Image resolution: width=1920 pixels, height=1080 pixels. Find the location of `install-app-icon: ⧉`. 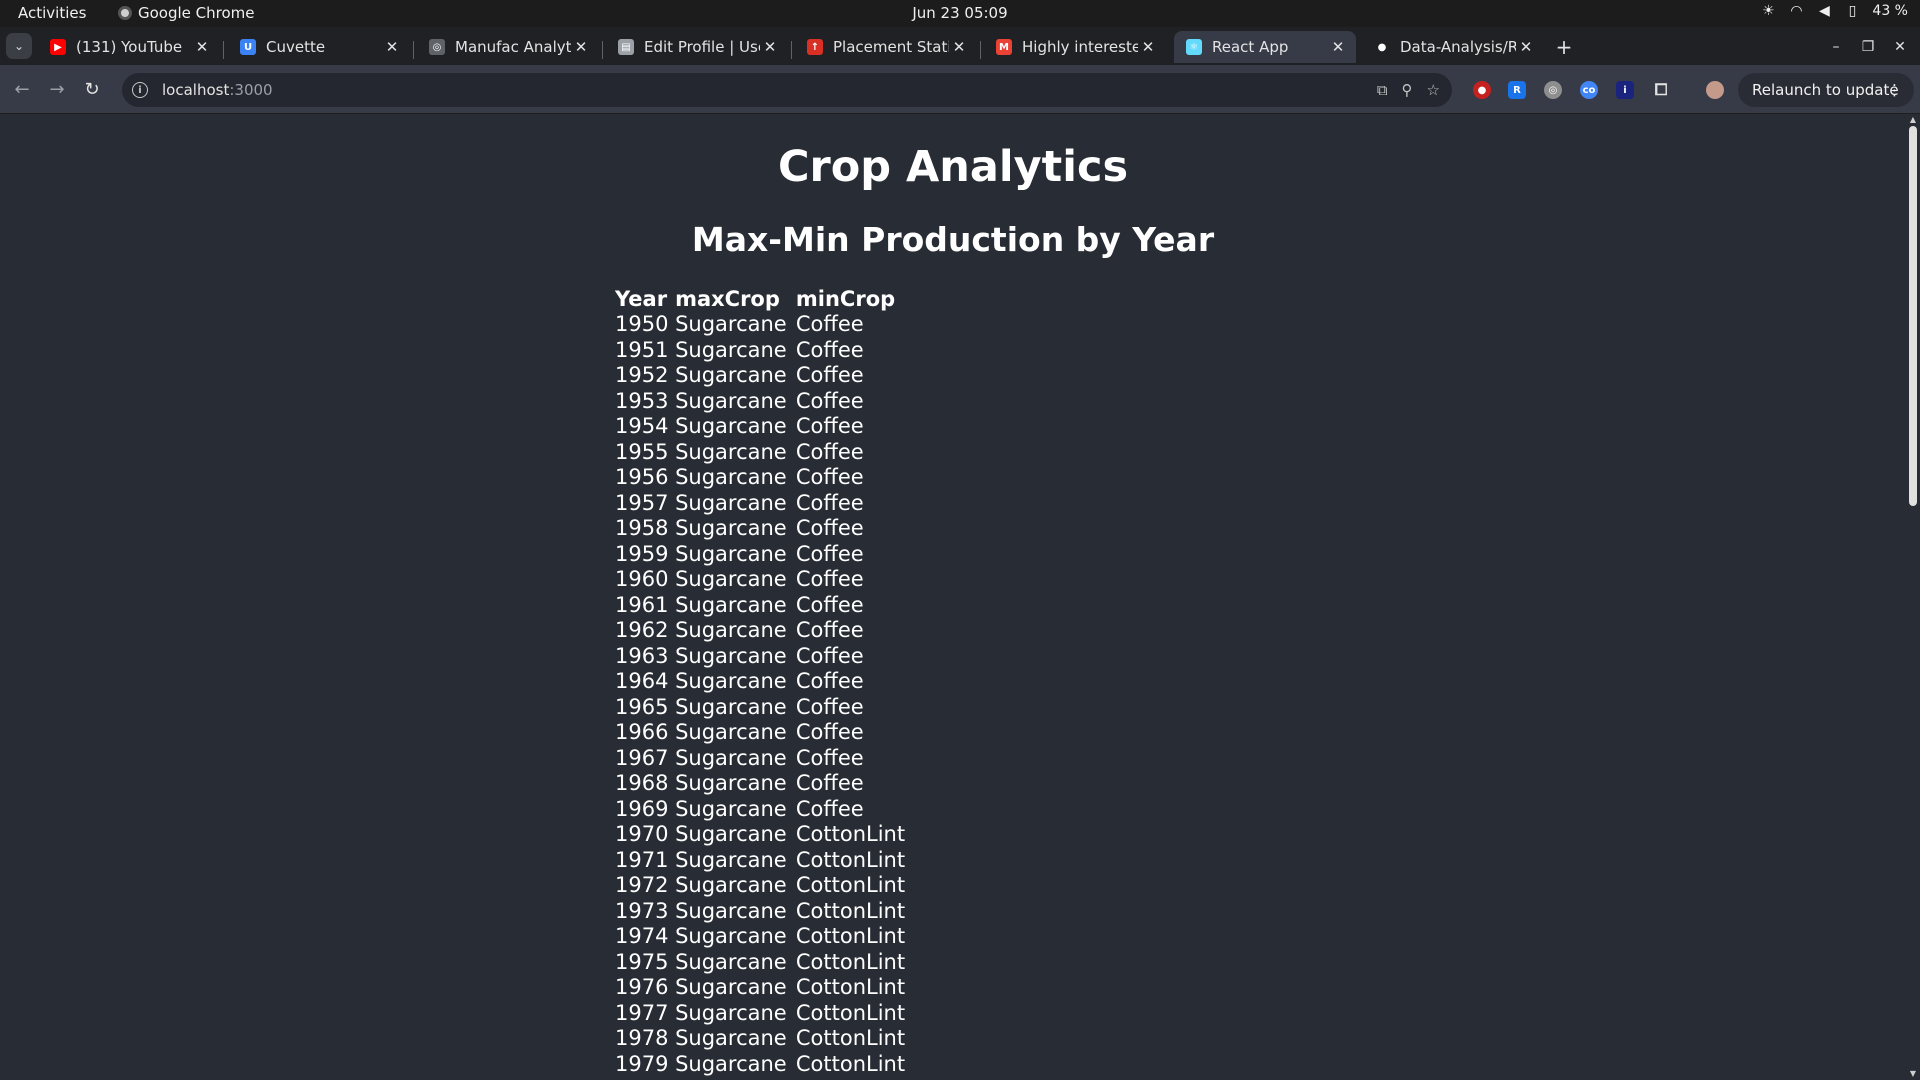

install-app-icon: ⧉ is located at coordinates (1382, 90).